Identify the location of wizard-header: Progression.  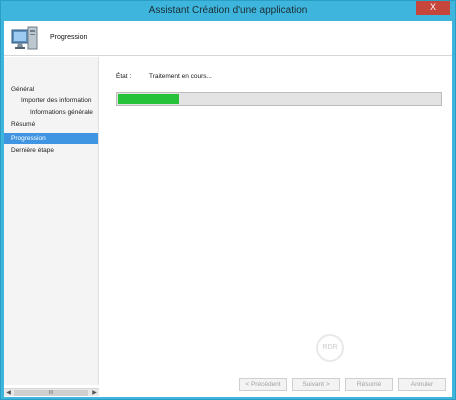
(228, 38).